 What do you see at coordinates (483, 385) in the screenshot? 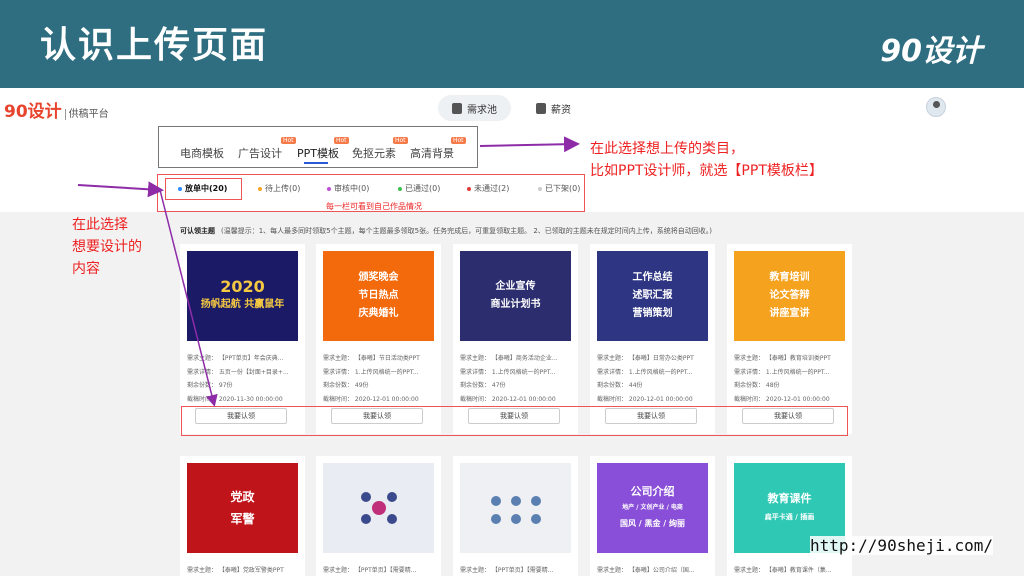
I see `card-remaining: 剩余份数： 47份` at bounding box center [483, 385].